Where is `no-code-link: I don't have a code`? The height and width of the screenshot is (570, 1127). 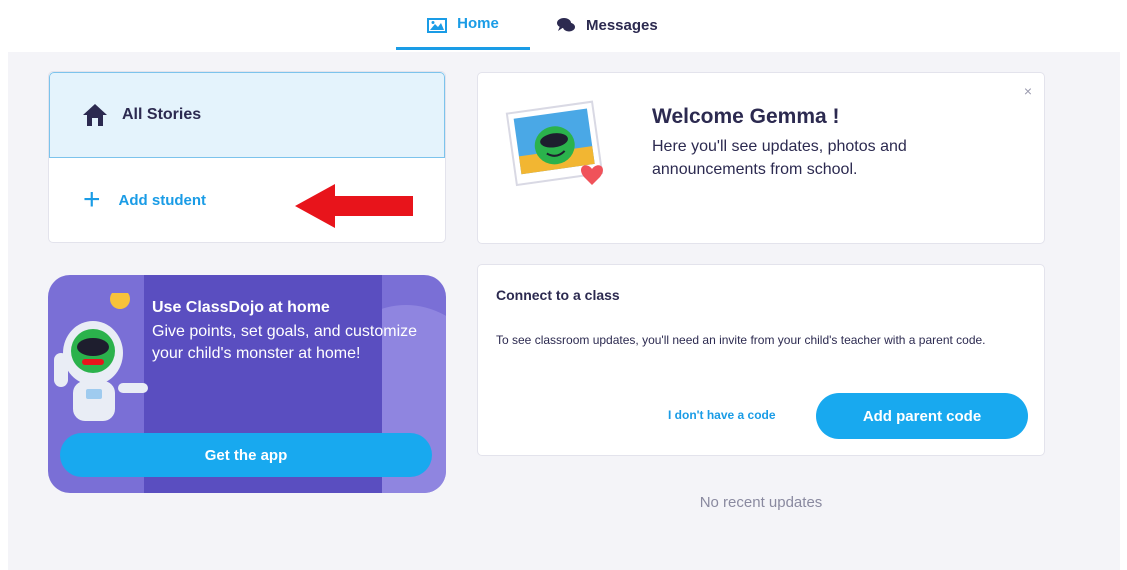 no-code-link: I don't have a code is located at coordinates (722, 415).